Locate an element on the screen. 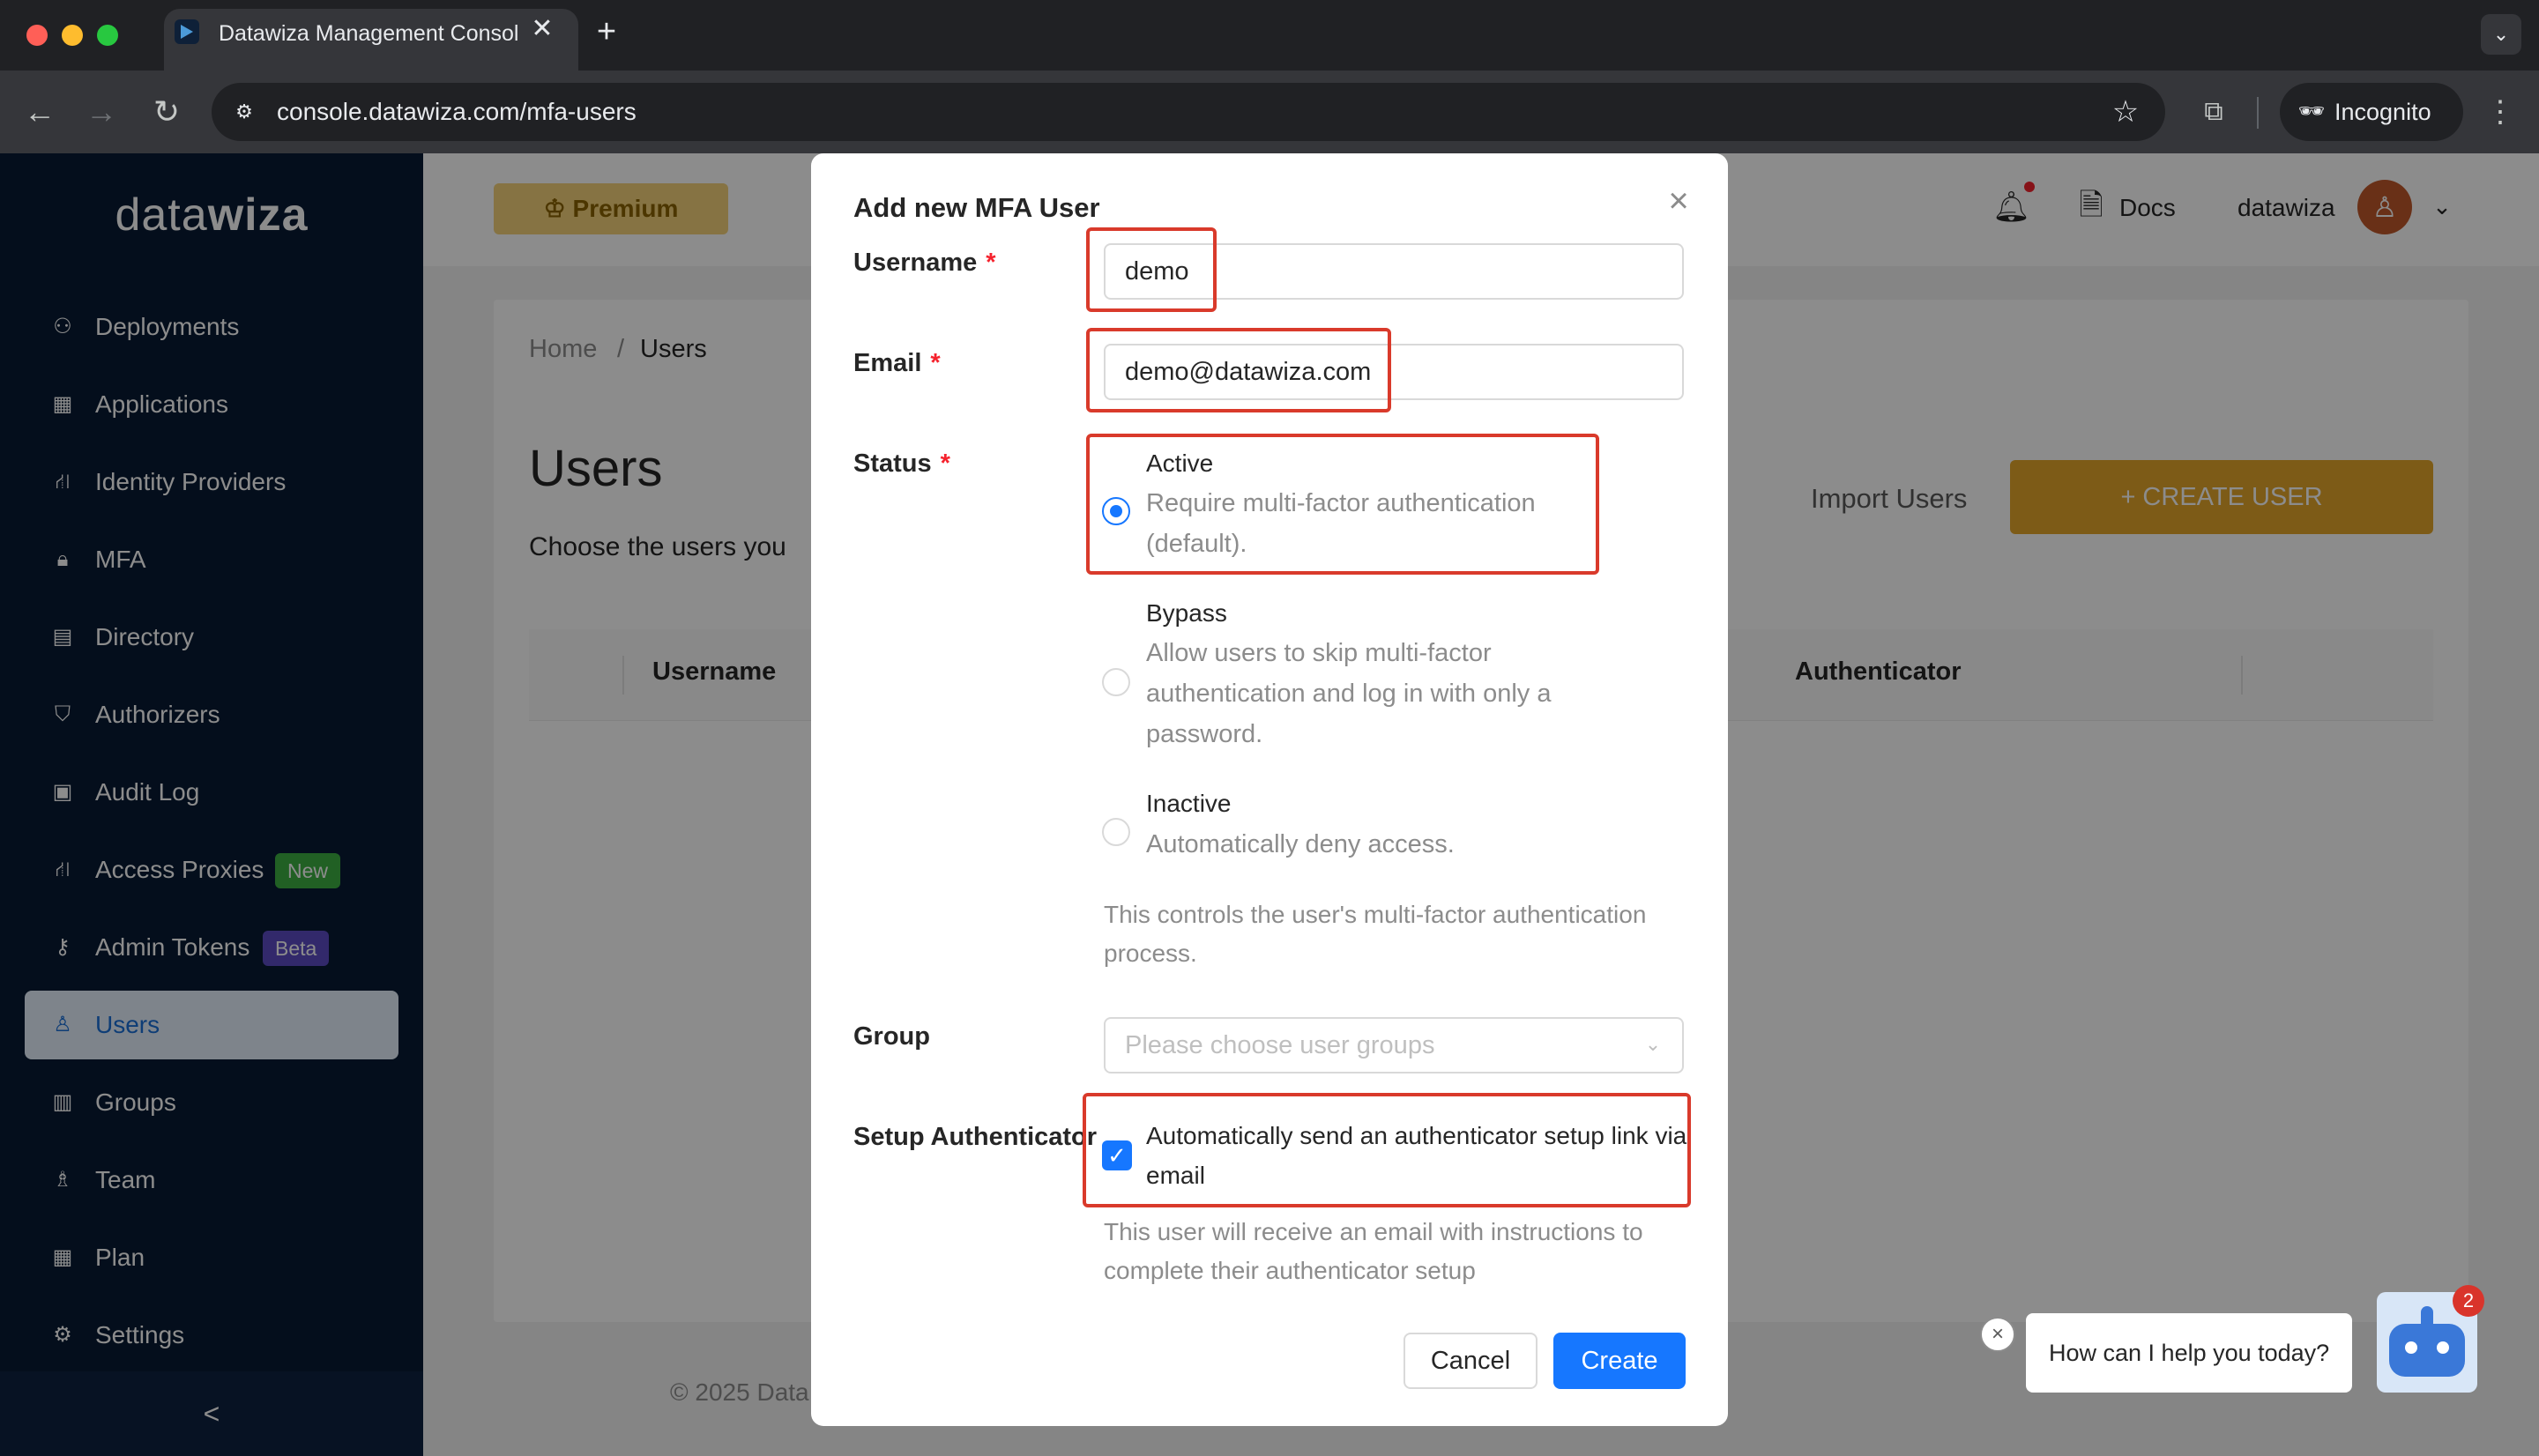 The height and width of the screenshot is (1456, 2539). incognito-indicator: 🕶︎ Incognito is located at coordinates (2371, 112).